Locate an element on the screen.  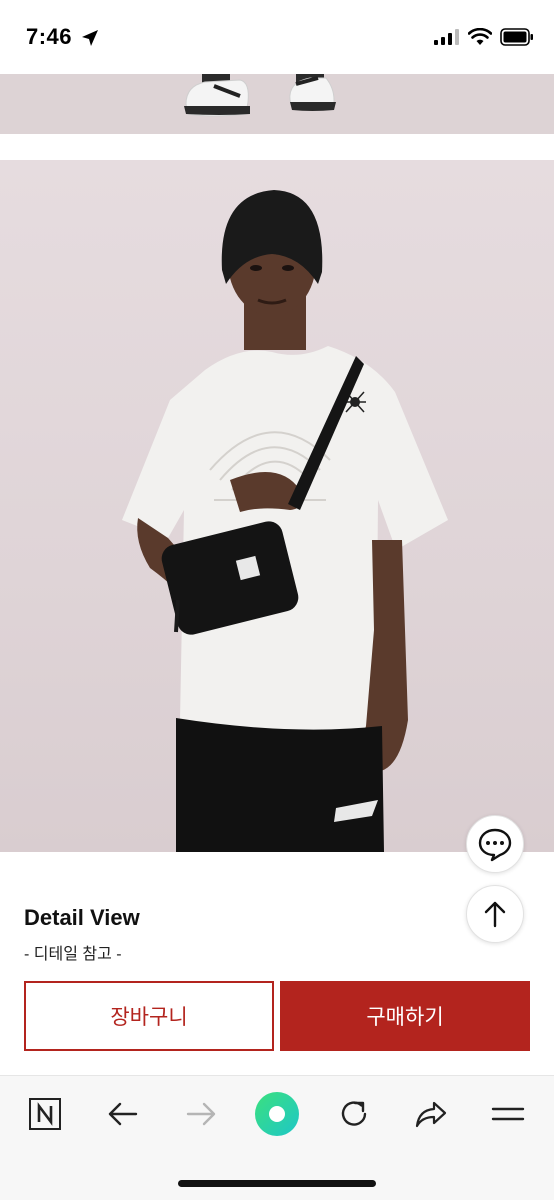
detail-subtitle: - 디테일 참고 - is located at coordinates (73, 954).